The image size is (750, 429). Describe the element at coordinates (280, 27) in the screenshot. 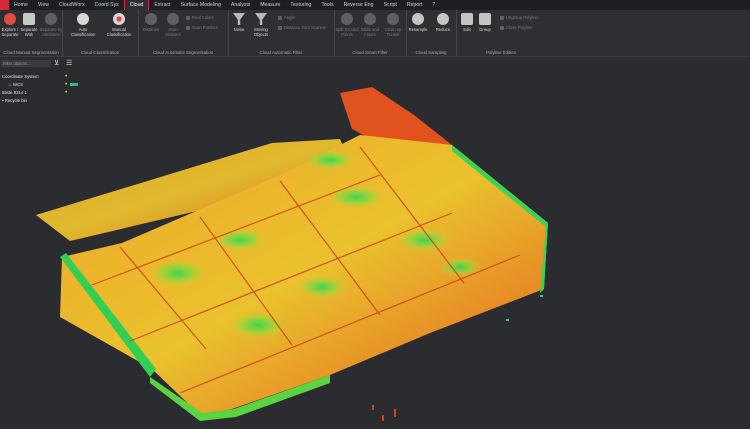

I see `distance-from-scanner-icon` at that location.